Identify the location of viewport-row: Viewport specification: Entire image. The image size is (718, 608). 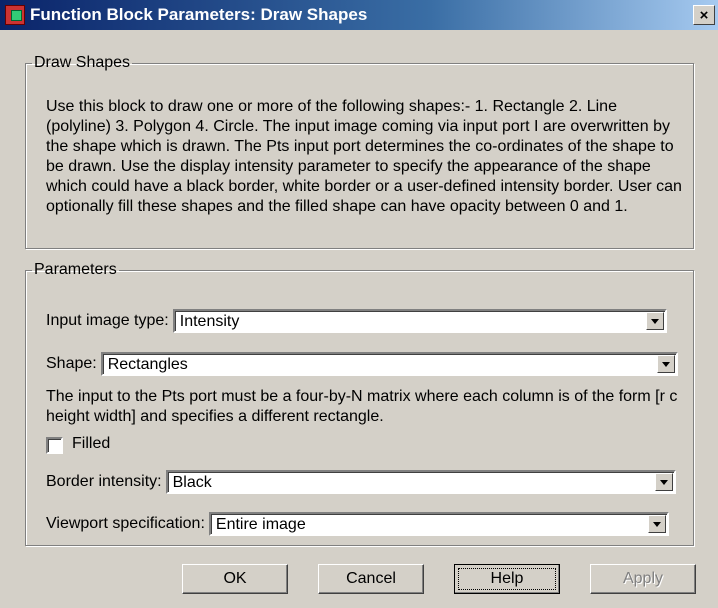
(357, 524).